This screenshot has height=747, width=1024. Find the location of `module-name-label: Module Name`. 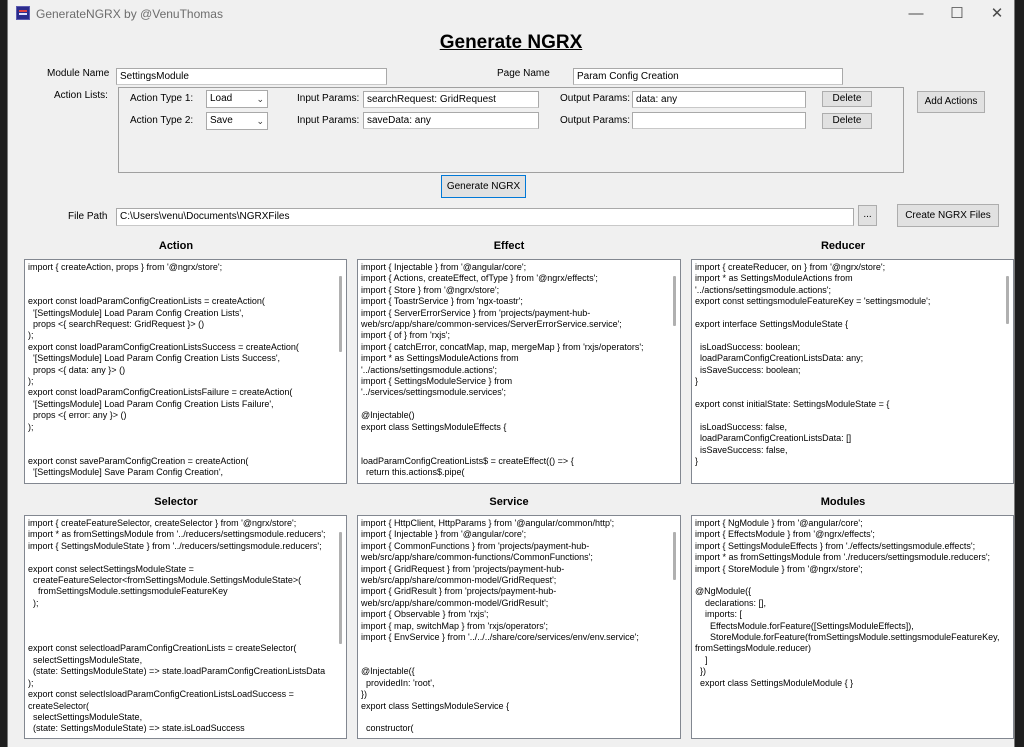

module-name-label: Module Name is located at coordinates (78, 73).